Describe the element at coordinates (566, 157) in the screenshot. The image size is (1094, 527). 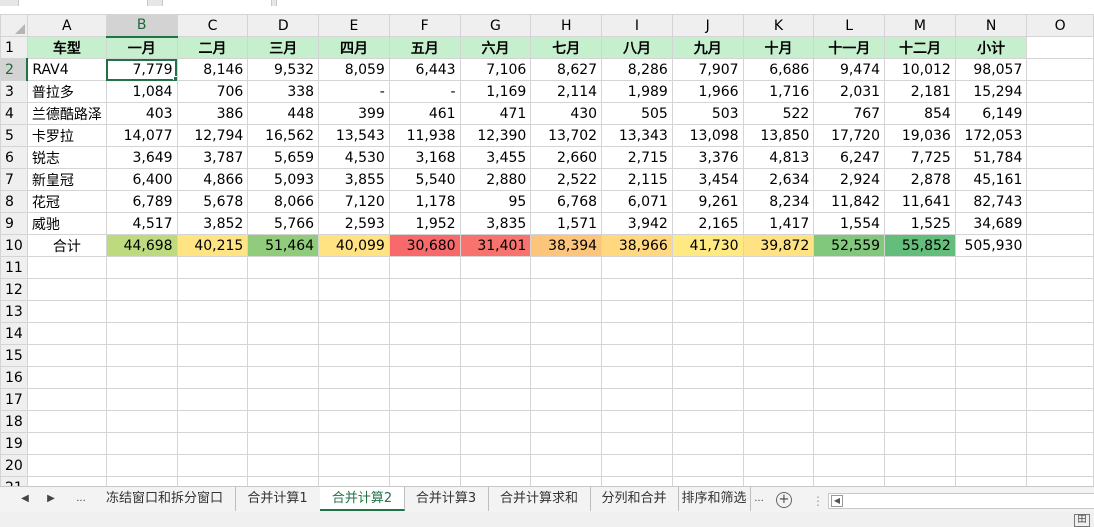
I see `value-cell: 2,660` at that location.